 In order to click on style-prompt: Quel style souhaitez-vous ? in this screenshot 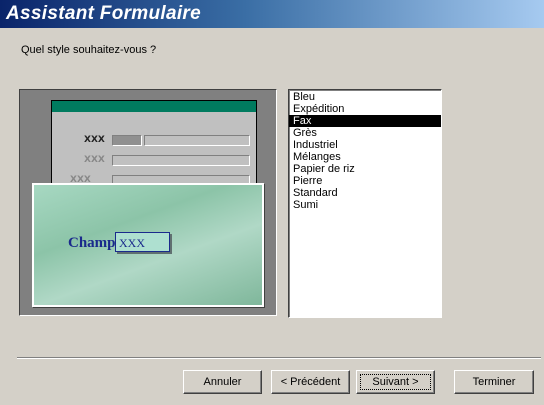, I will do `click(89, 50)`.